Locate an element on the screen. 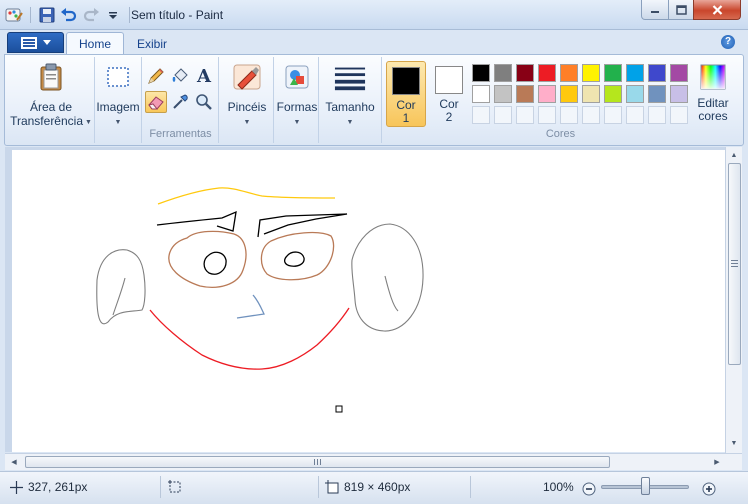  selection-size is located at coordinates (177, 487).